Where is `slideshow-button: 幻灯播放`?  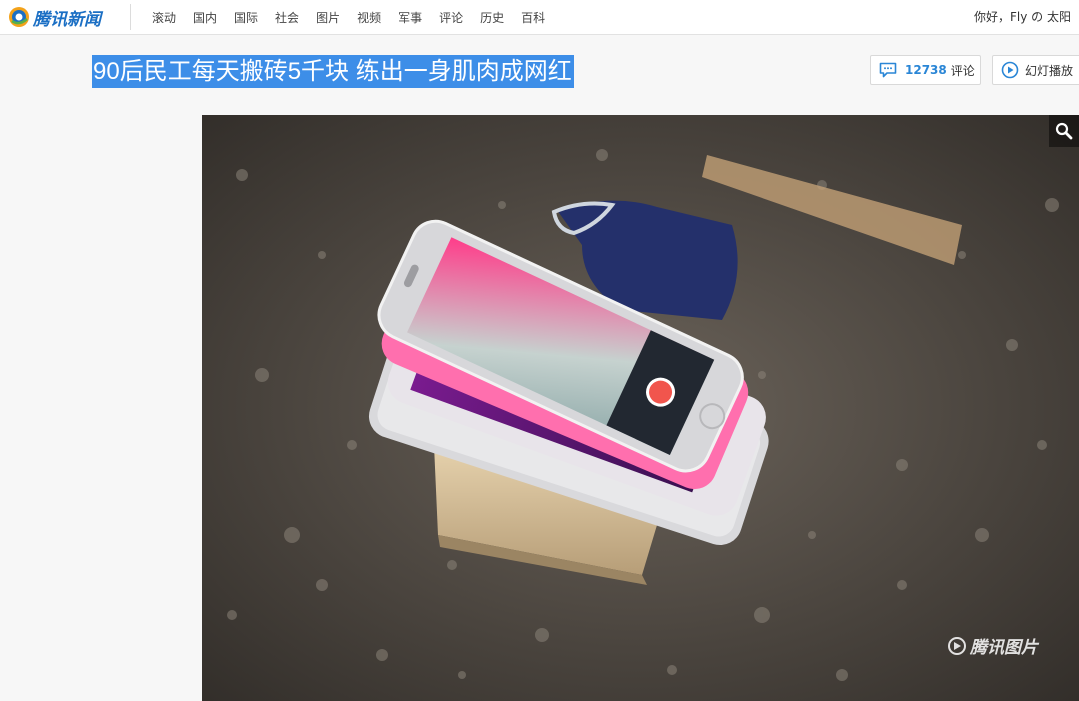 slideshow-button: 幻灯播放 is located at coordinates (1035, 70).